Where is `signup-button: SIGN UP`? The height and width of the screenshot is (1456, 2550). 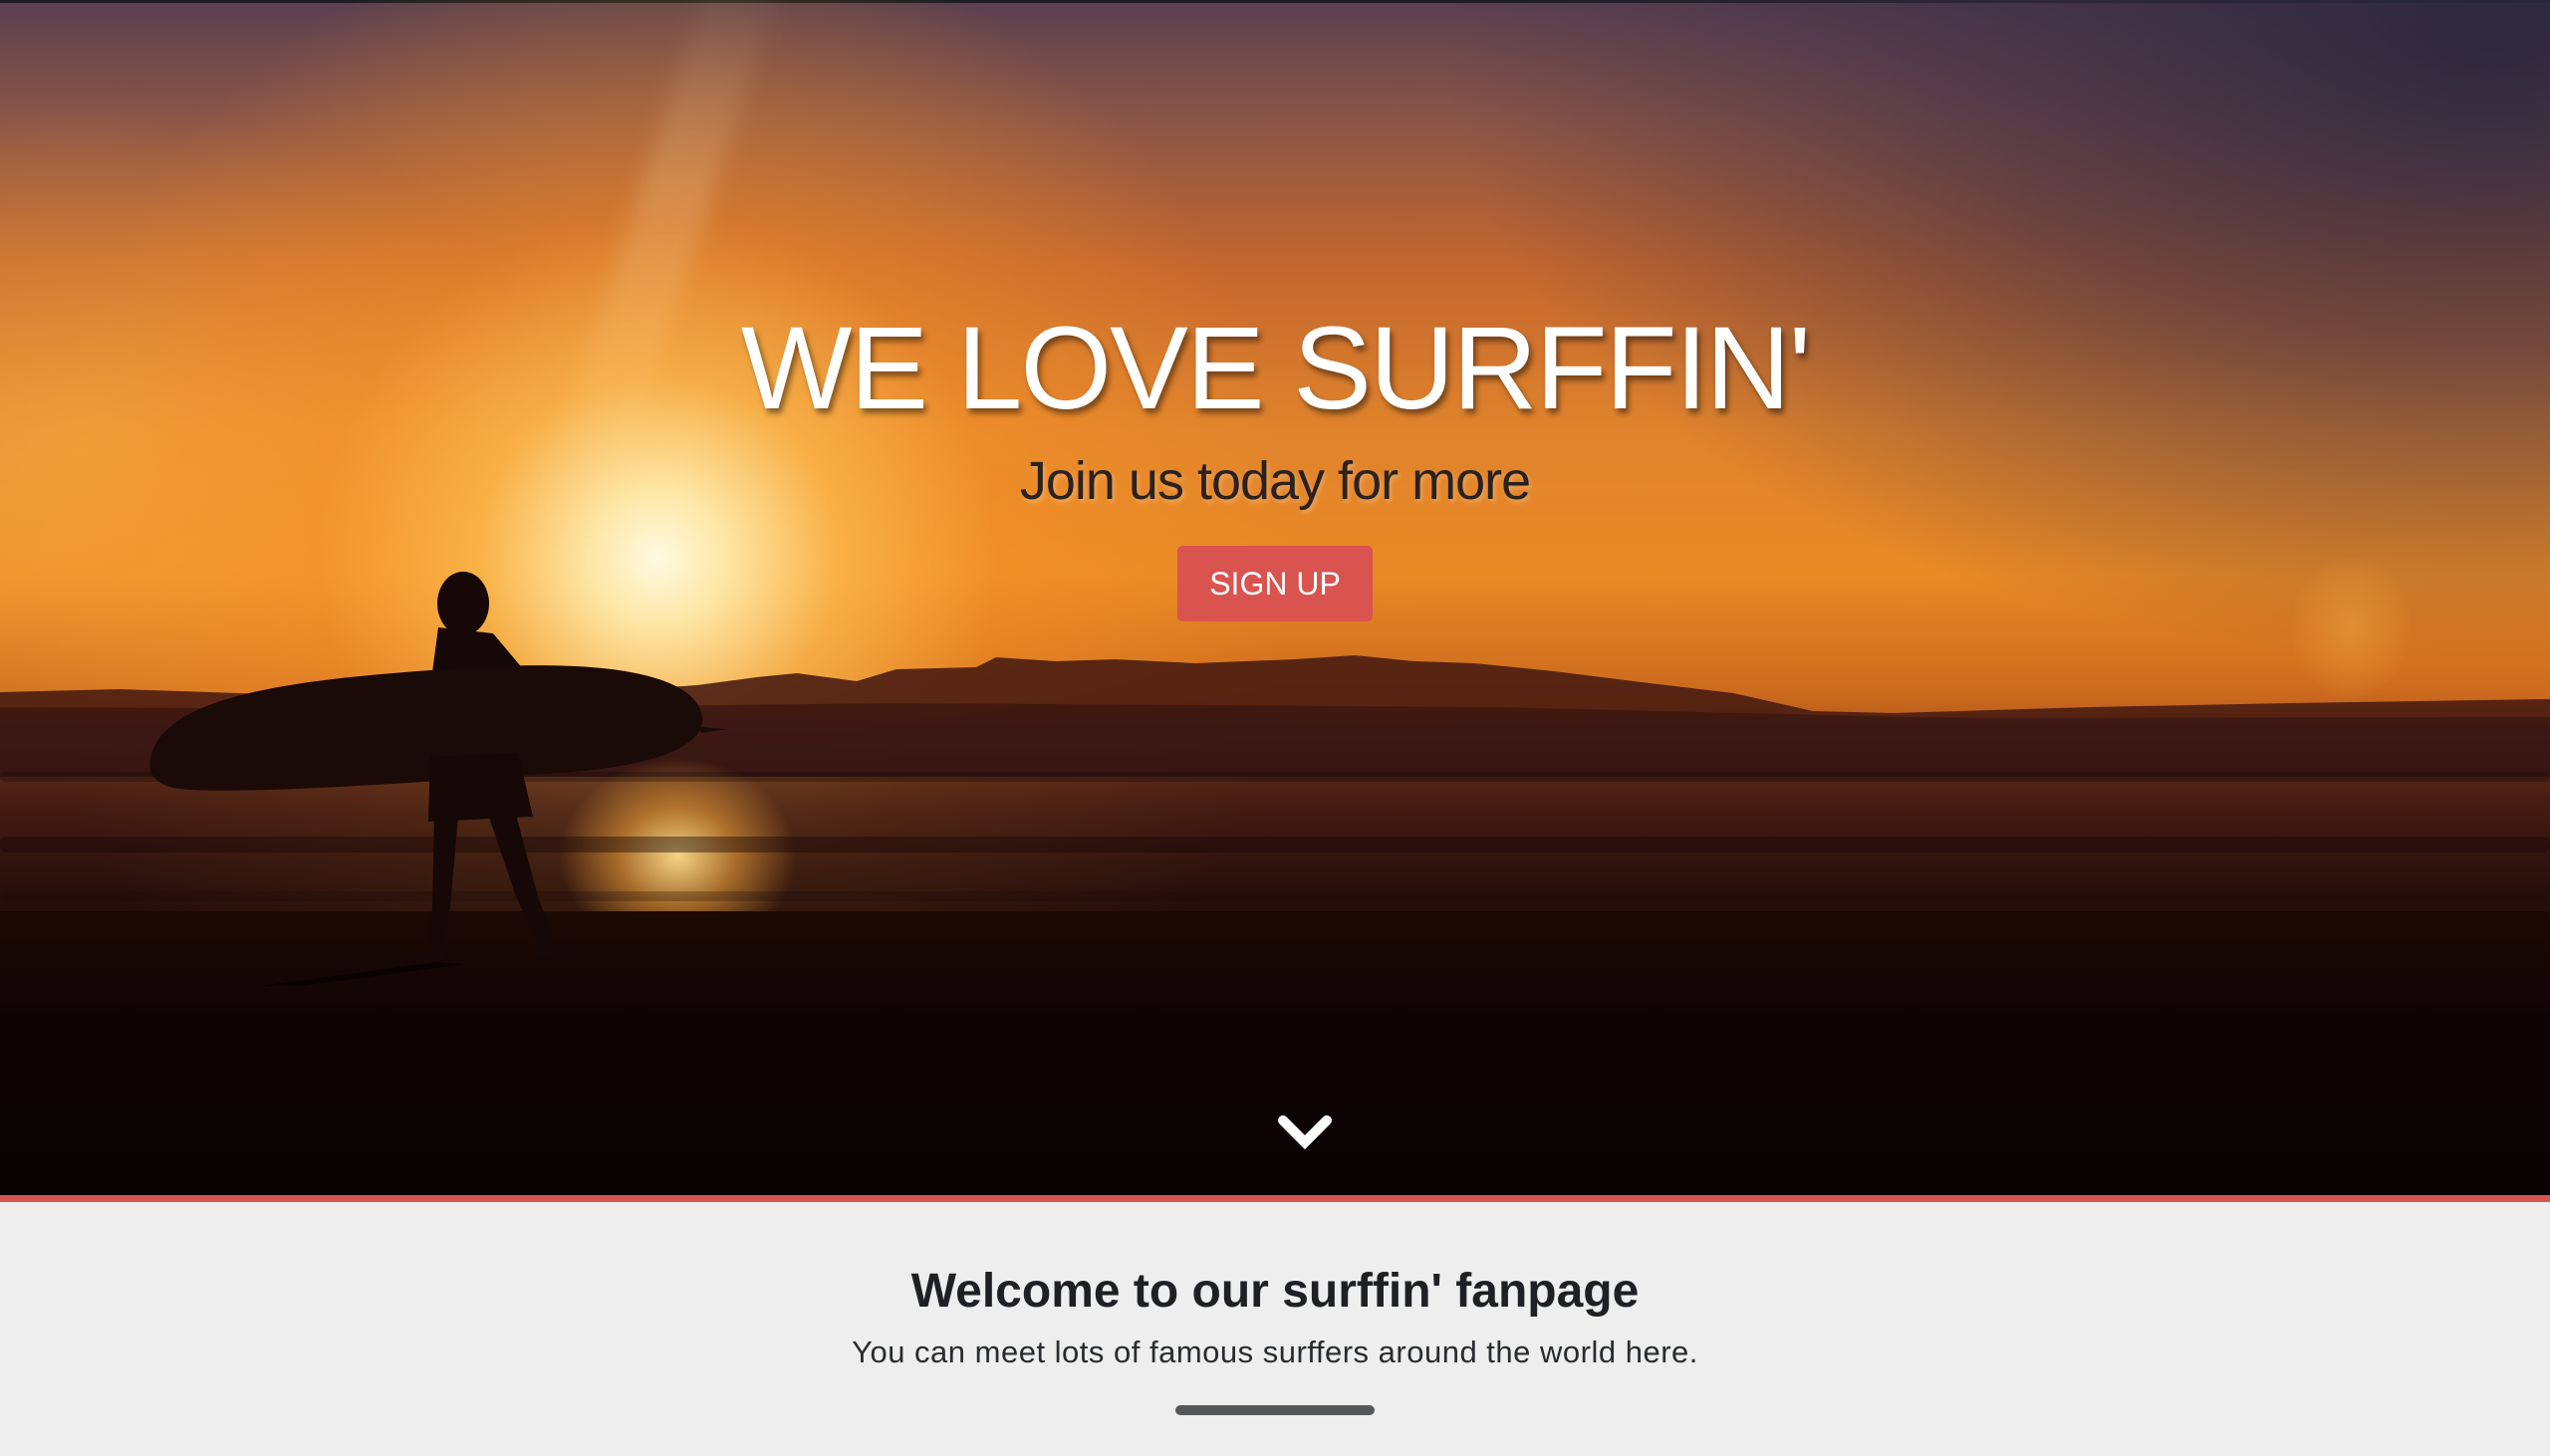
signup-button: SIGN UP is located at coordinates (1275, 583).